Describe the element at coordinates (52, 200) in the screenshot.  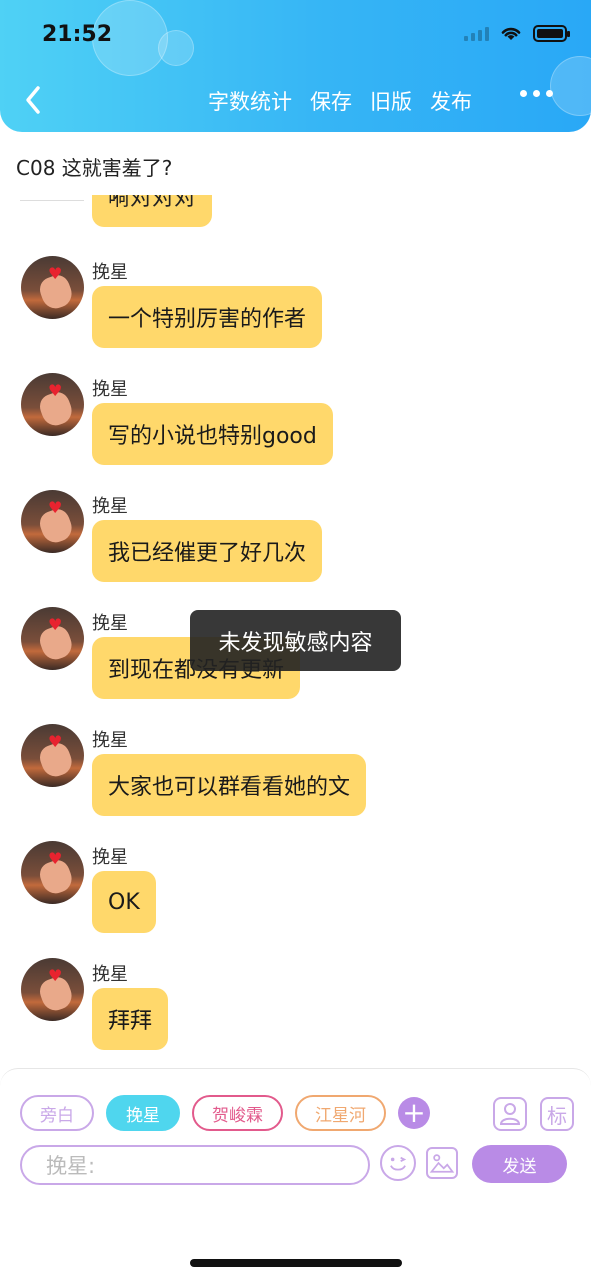
I see `divider` at that location.